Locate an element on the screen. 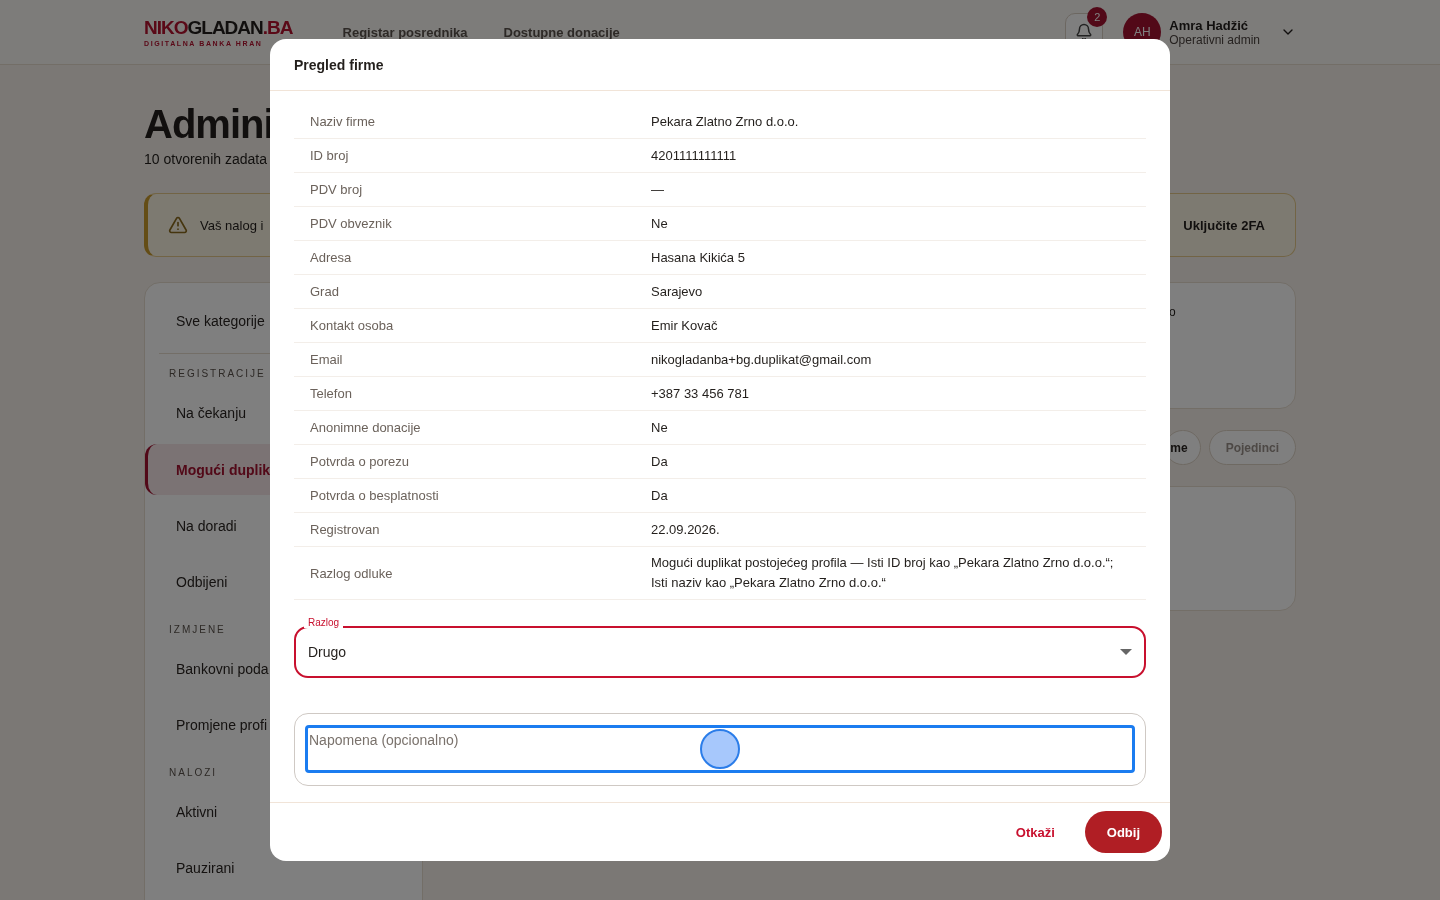 Image resolution: width=1440 pixels, height=900 pixels. detail-label: Adresa is located at coordinates (331, 257).